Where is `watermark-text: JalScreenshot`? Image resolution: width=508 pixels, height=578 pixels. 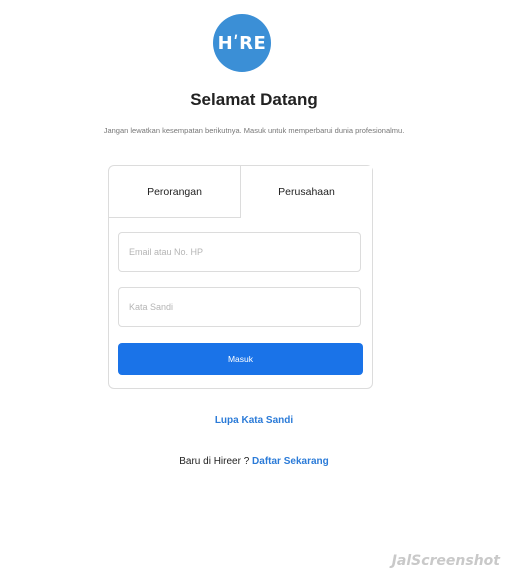
watermark-text: JalScreenshot is located at coordinates (445, 561).